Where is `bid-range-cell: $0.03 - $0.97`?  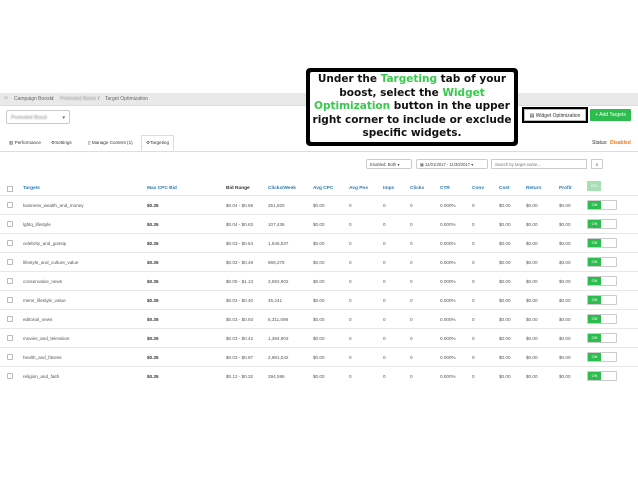 bid-range-cell: $0.03 - $0.97 is located at coordinates (240, 357).